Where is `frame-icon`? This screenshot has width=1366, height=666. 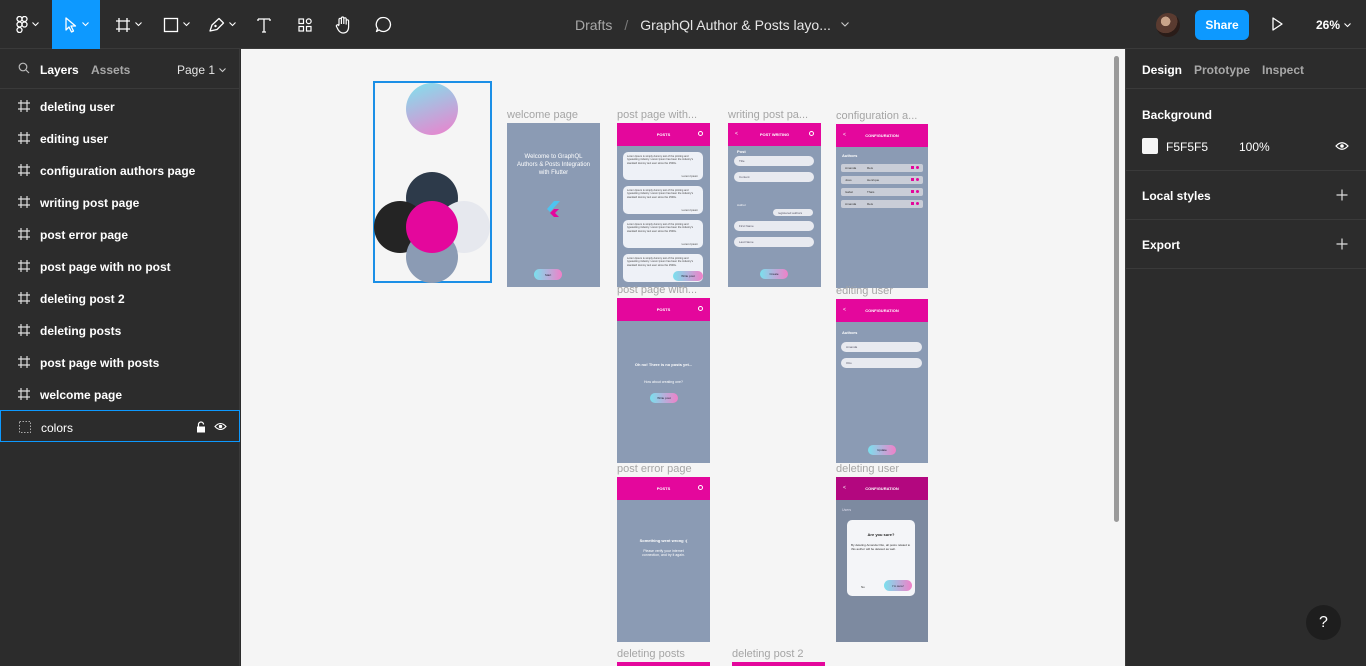 frame-icon is located at coordinates (24, 202).